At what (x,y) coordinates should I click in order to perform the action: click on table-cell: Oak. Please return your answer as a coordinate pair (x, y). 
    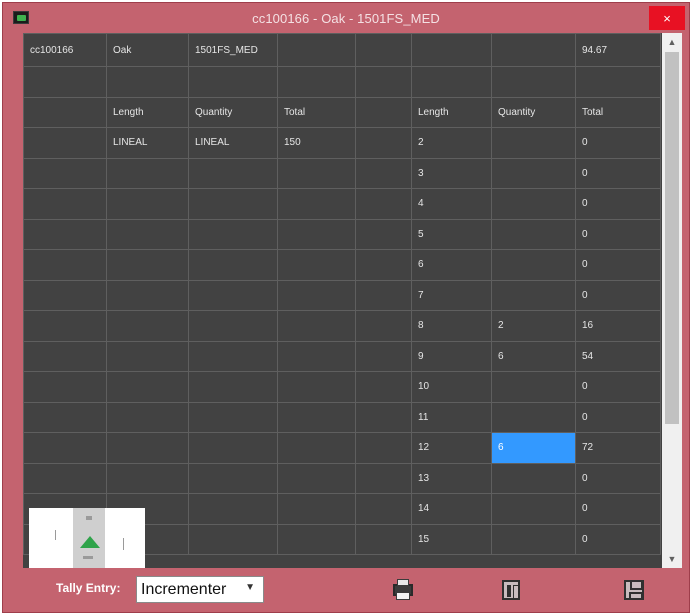
    Looking at the image, I should click on (147, 50).